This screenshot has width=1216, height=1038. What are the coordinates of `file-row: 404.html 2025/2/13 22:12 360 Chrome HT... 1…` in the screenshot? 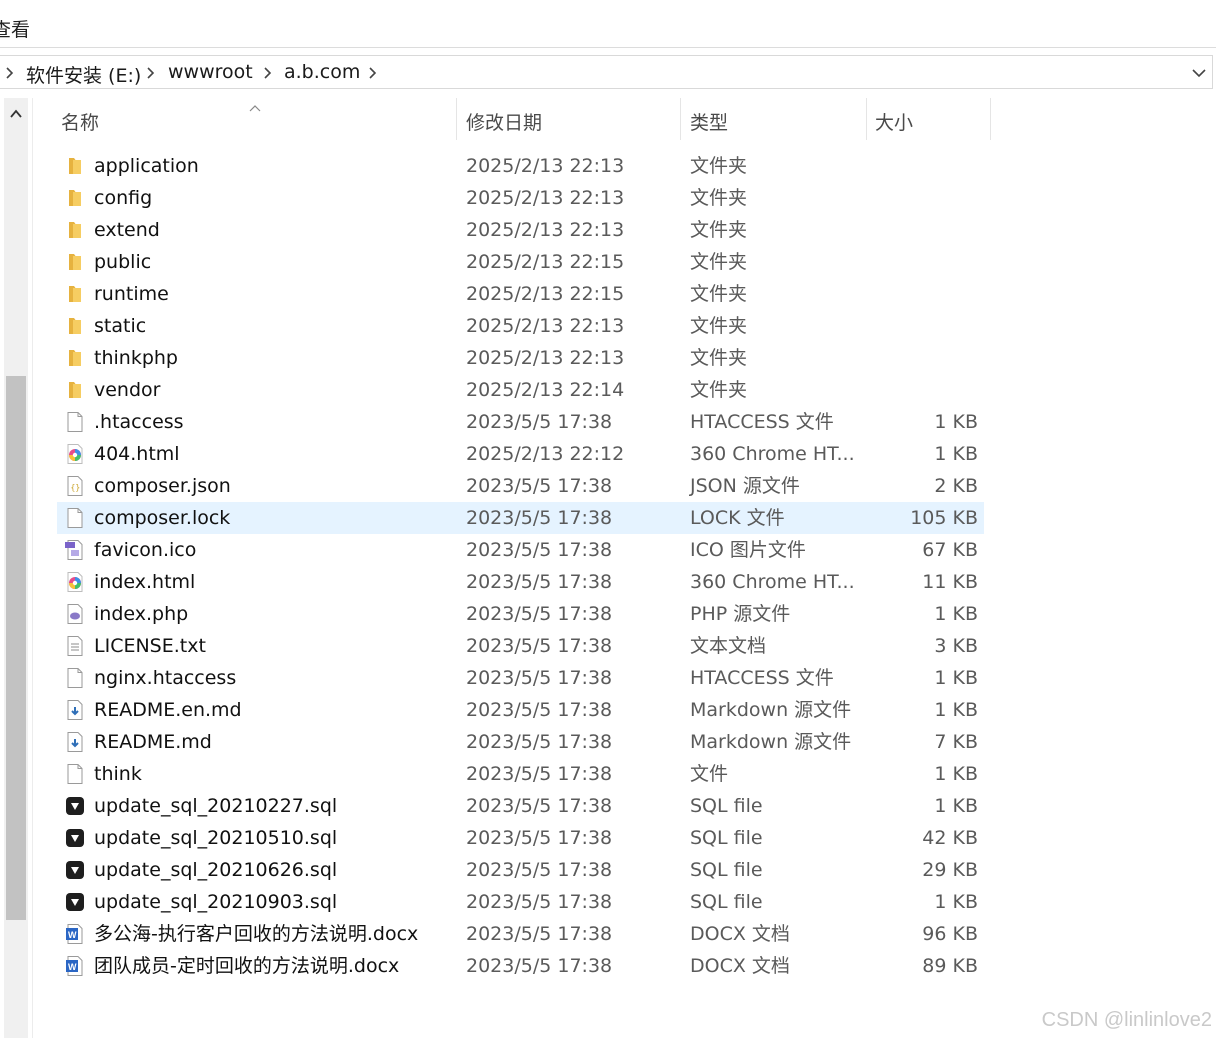 It's located at (520, 454).